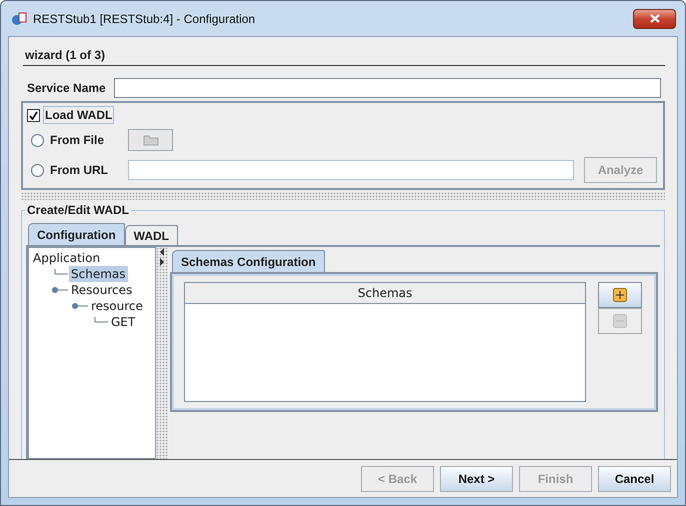 This screenshot has height=506, width=686. What do you see at coordinates (144, 19) in the screenshot?
I see `window-title: RESTStub1 [RESTStub:4] - Configuration` at bounding box center [144, 19].